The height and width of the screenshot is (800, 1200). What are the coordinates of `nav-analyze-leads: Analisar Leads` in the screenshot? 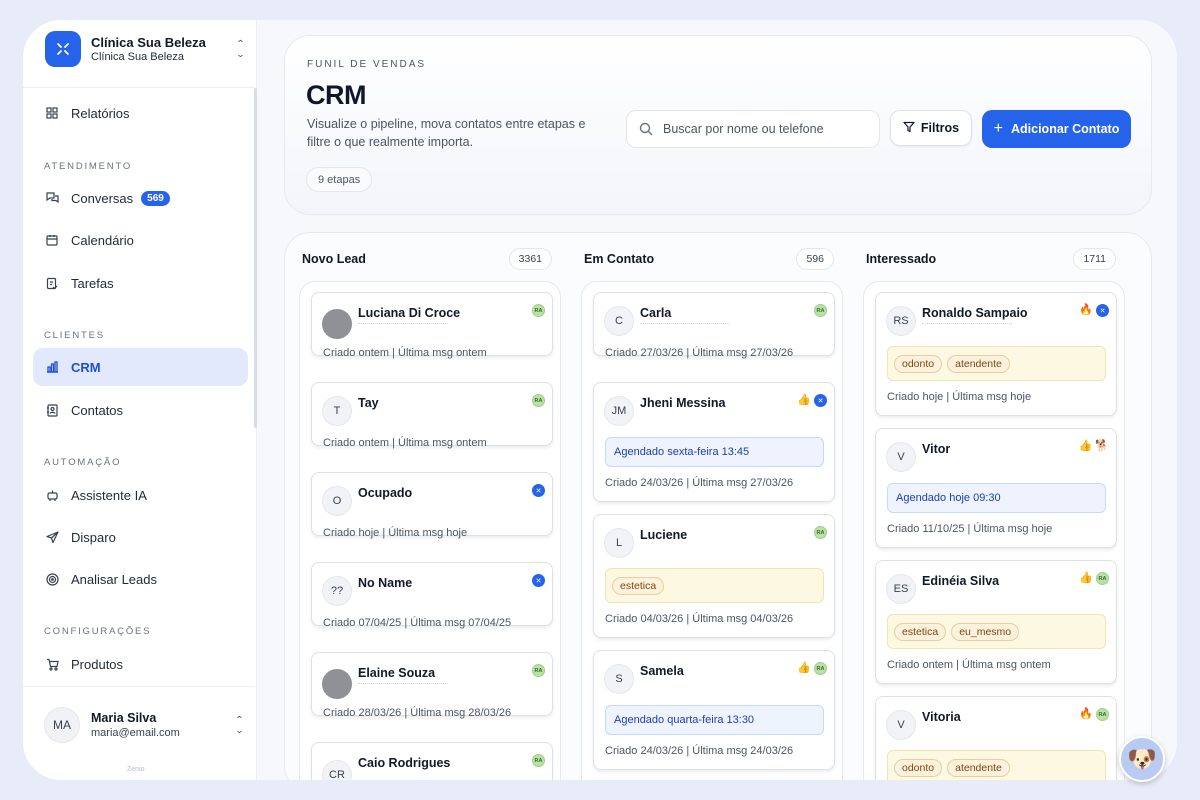 It's located at (140, 579).